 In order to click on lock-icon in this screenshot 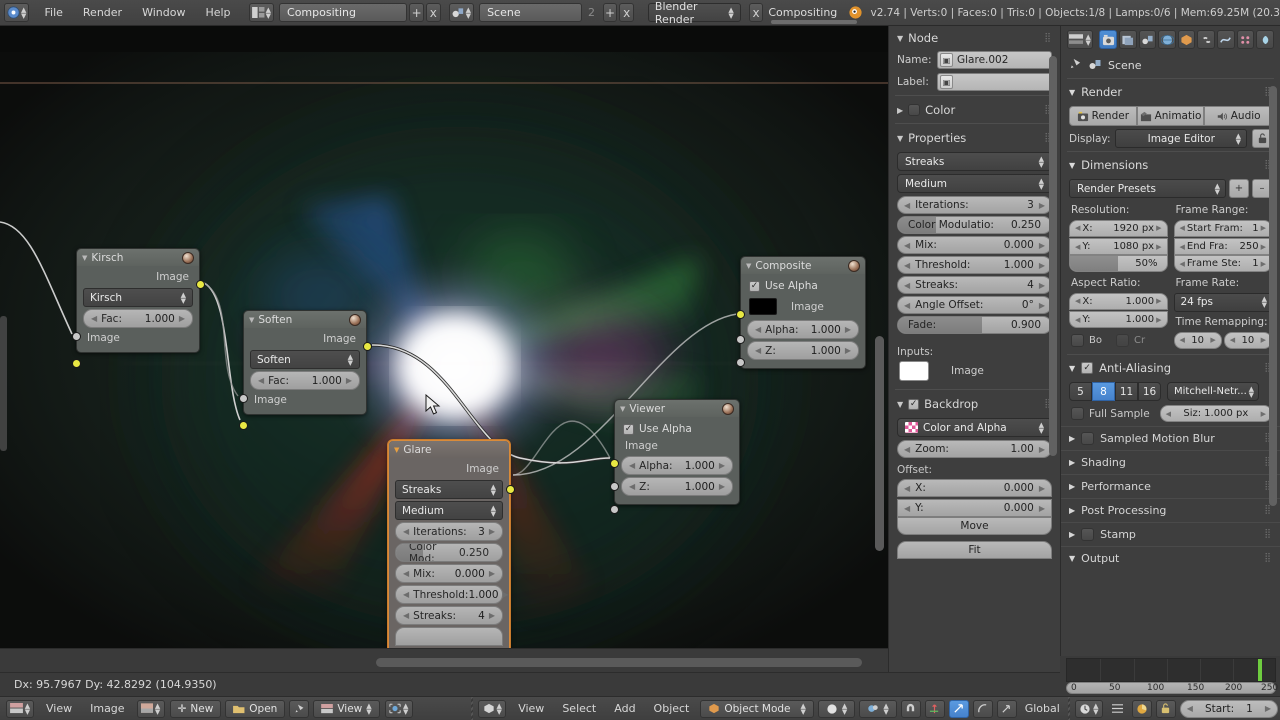, I will do `click(1165, 708)`.